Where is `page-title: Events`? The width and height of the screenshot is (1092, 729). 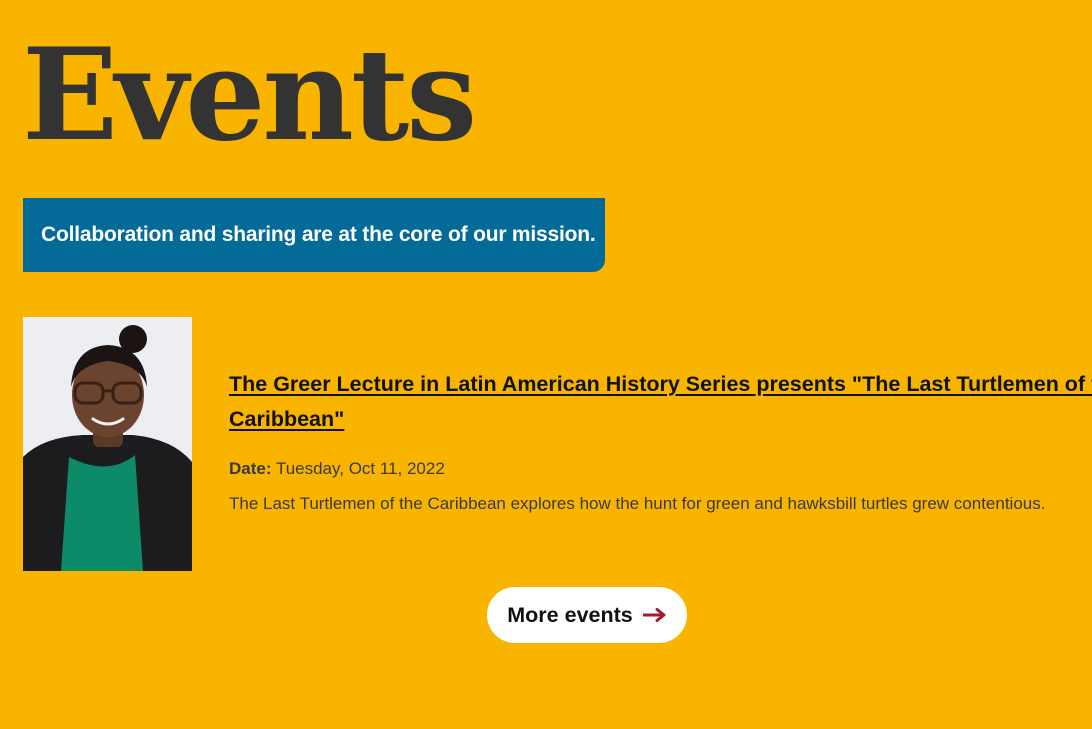 page-title: Events is located at coordinates (249, 95).